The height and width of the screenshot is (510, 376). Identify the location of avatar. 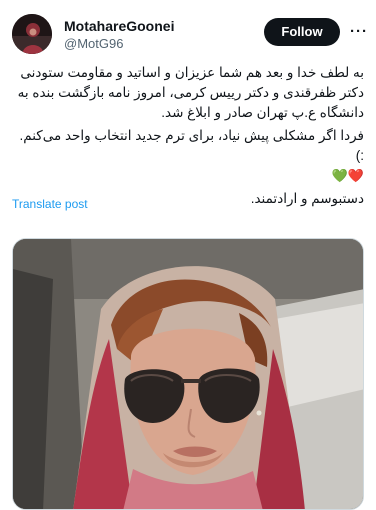
(32, 34).